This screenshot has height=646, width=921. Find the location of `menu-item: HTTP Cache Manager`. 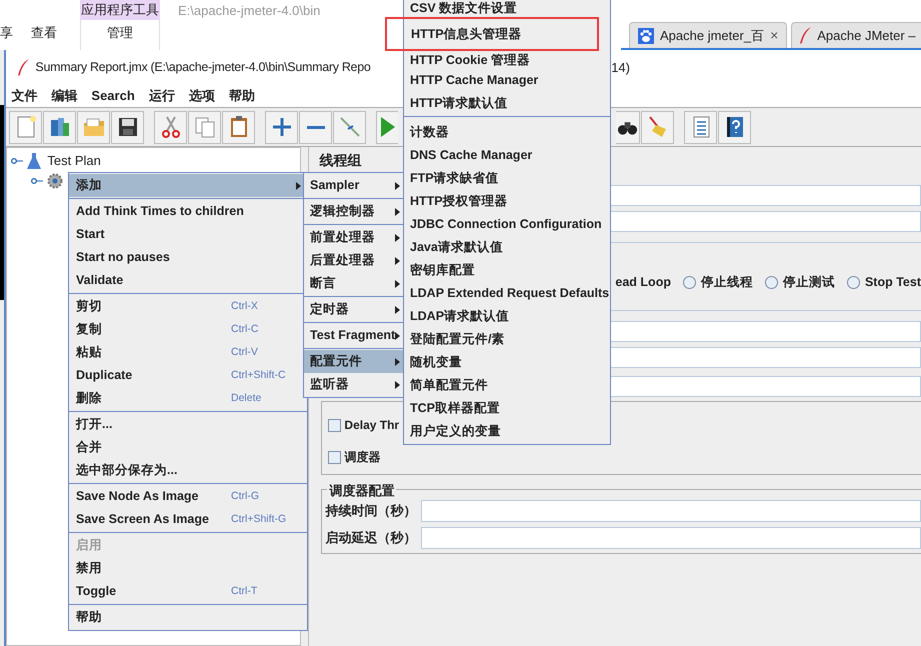

menu-item: HTTP Cache Manager is located at coordinates (507, 80).